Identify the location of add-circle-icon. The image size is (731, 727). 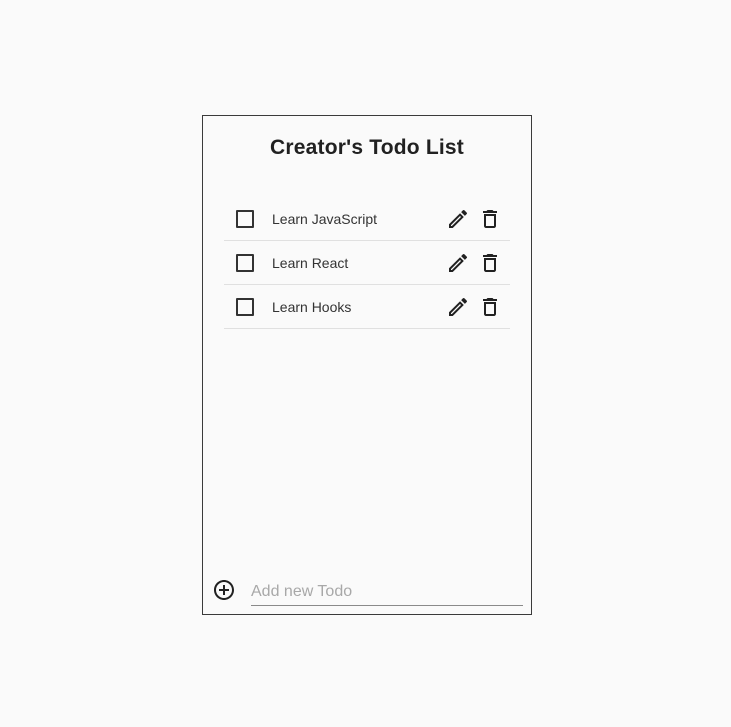
(224, 590).